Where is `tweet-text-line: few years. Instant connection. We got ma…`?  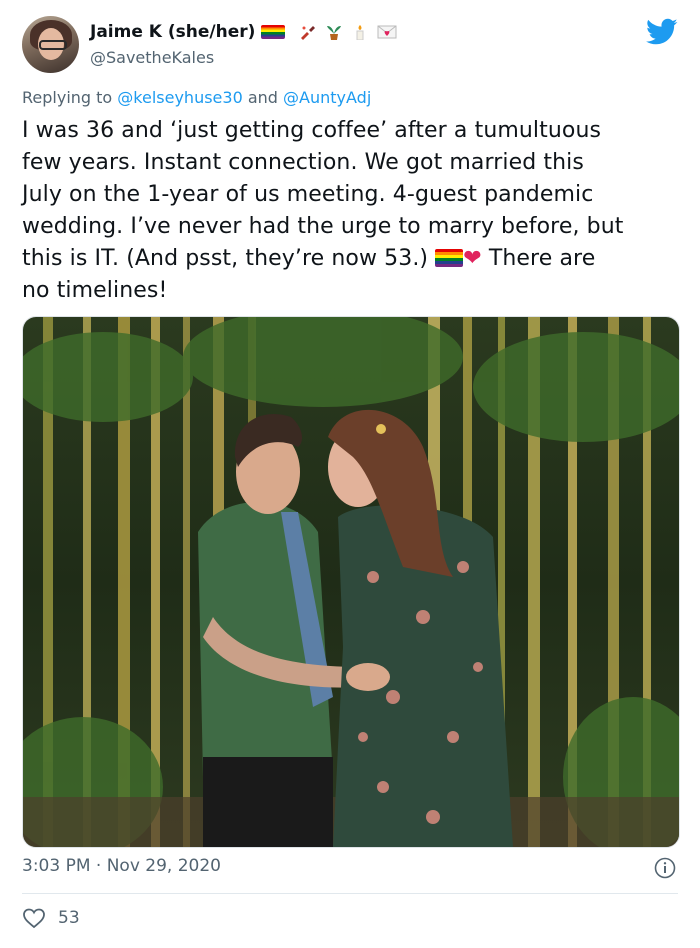
tweet-text-line: few years. Instant connection. We got ma… is located at coordinates (303, 162).